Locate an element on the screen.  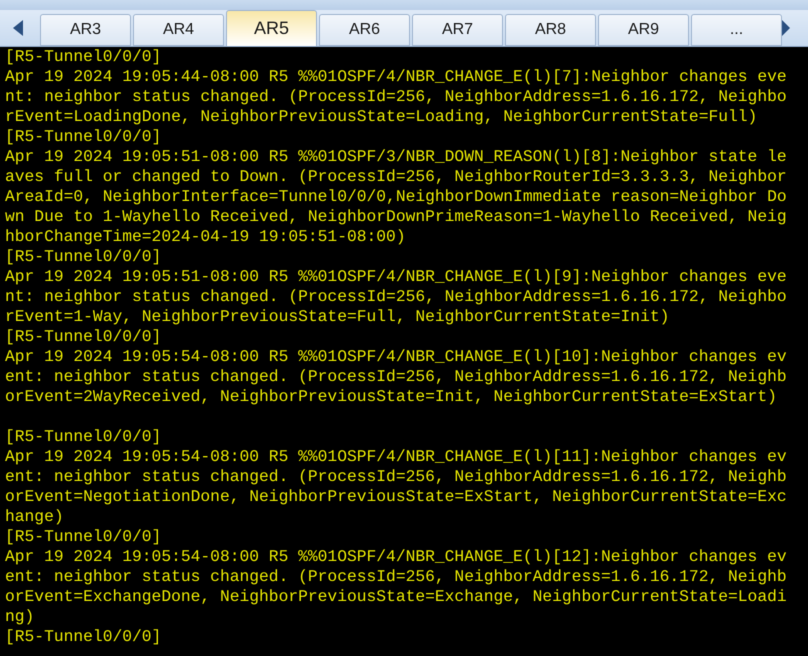
tab: AR7 is located at coordinates (457, 30).